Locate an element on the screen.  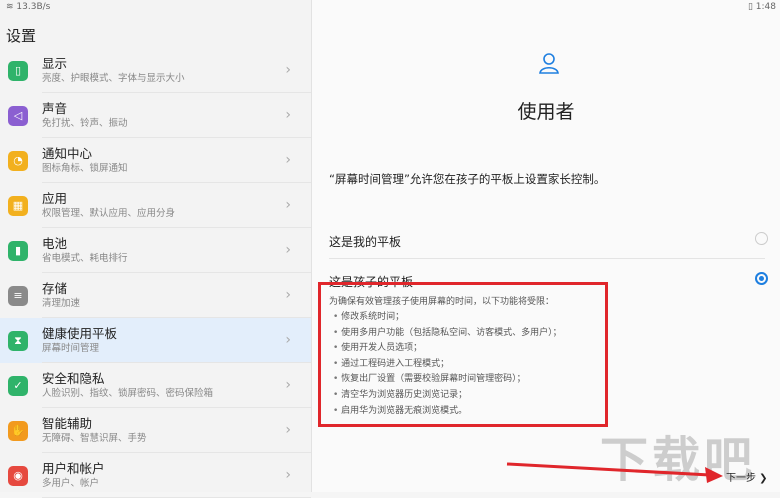
menu-item: ◔ 通知中心 图标角标、锁屏通知 › is located at coordinates (155, 160).